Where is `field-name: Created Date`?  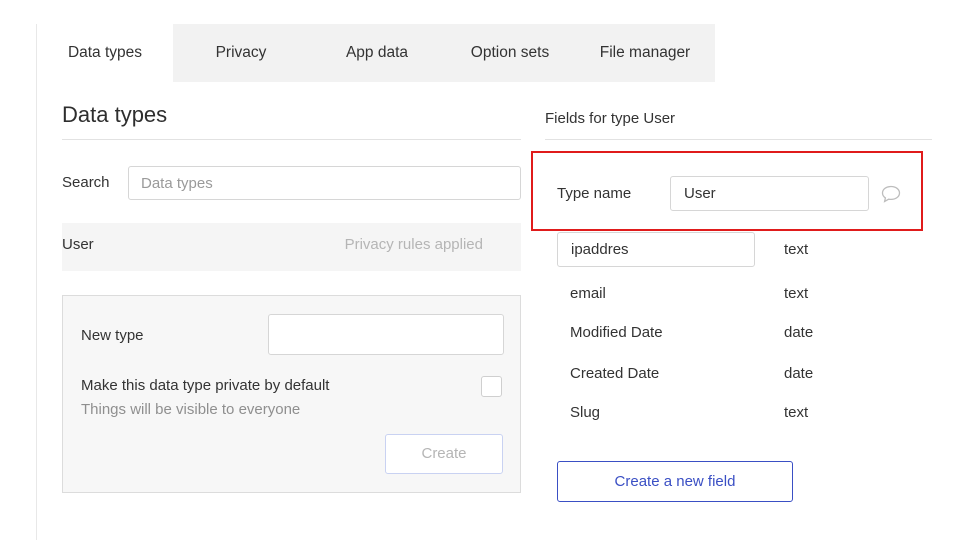
field-name: Created Date is located at coordinates (615, 373).